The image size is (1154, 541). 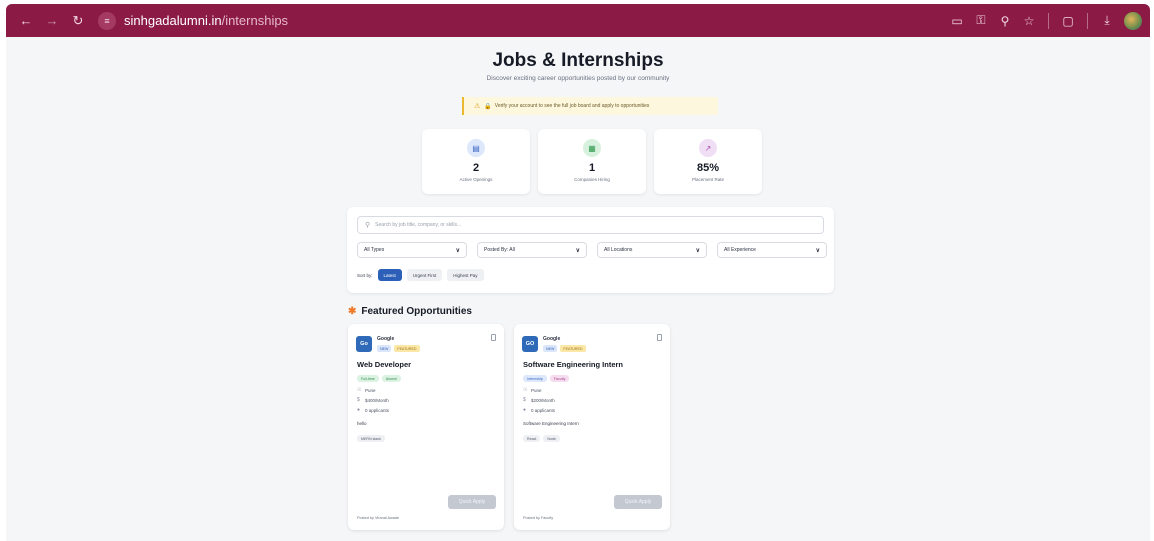 I want to click on sort-bar: Sort by: Latest Urgent First Highest Pay, so click(x=420, y=275).